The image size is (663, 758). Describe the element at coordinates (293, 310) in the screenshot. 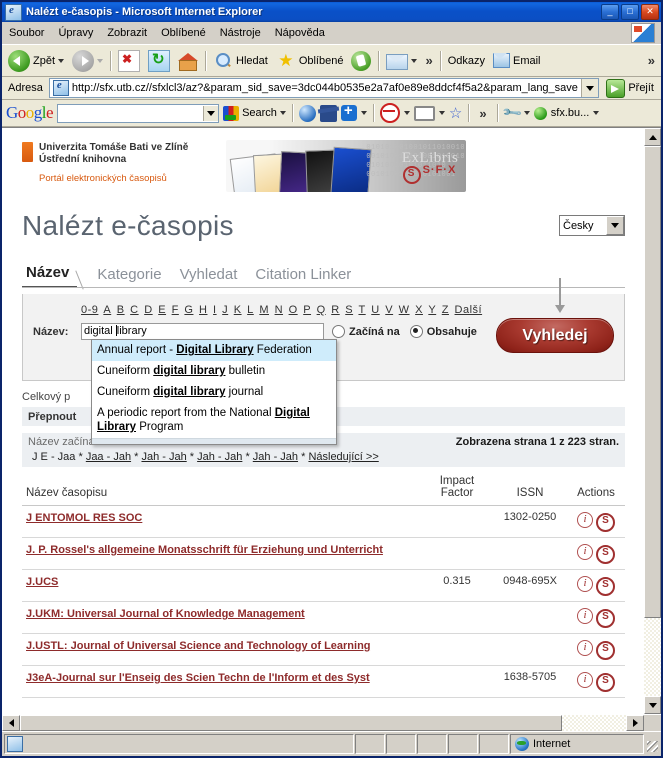

I see `alpha-link-o: O` at that location.